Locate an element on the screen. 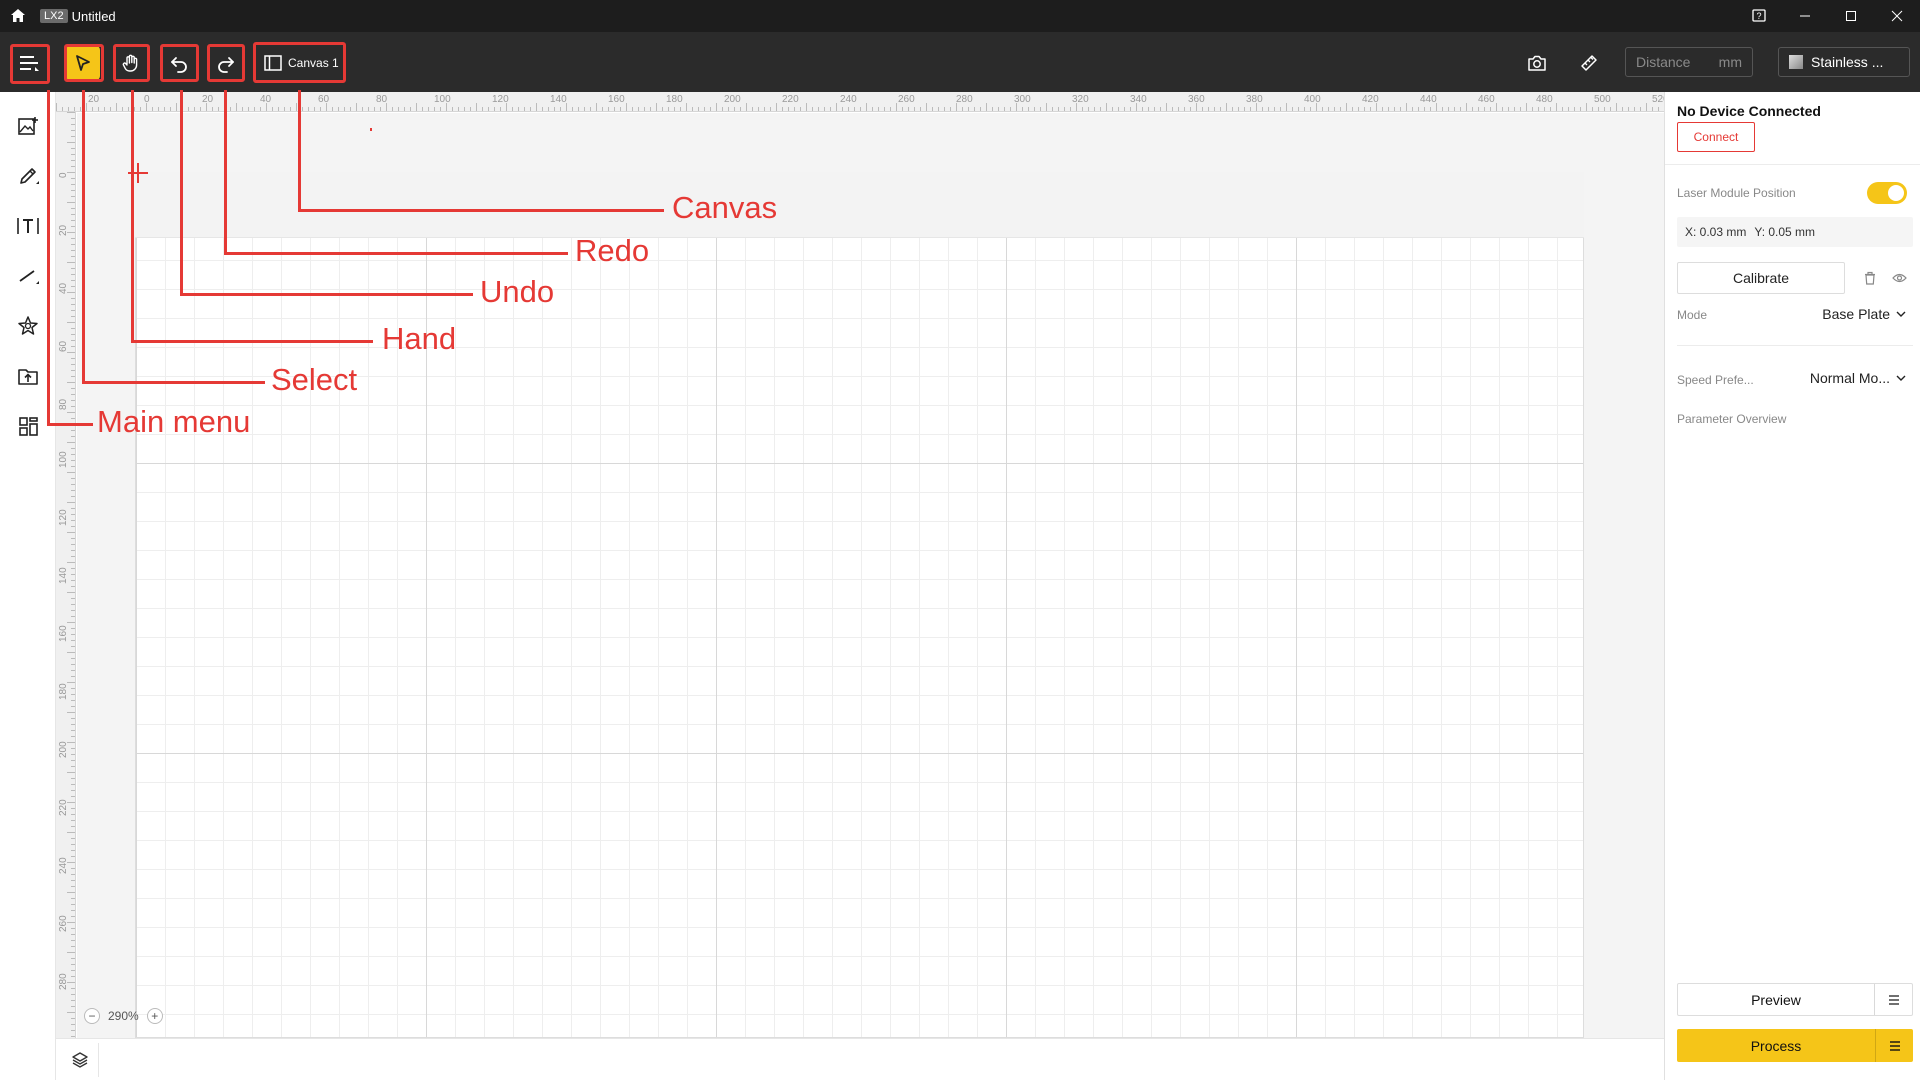  import-button is located at coordinates (28, 376).